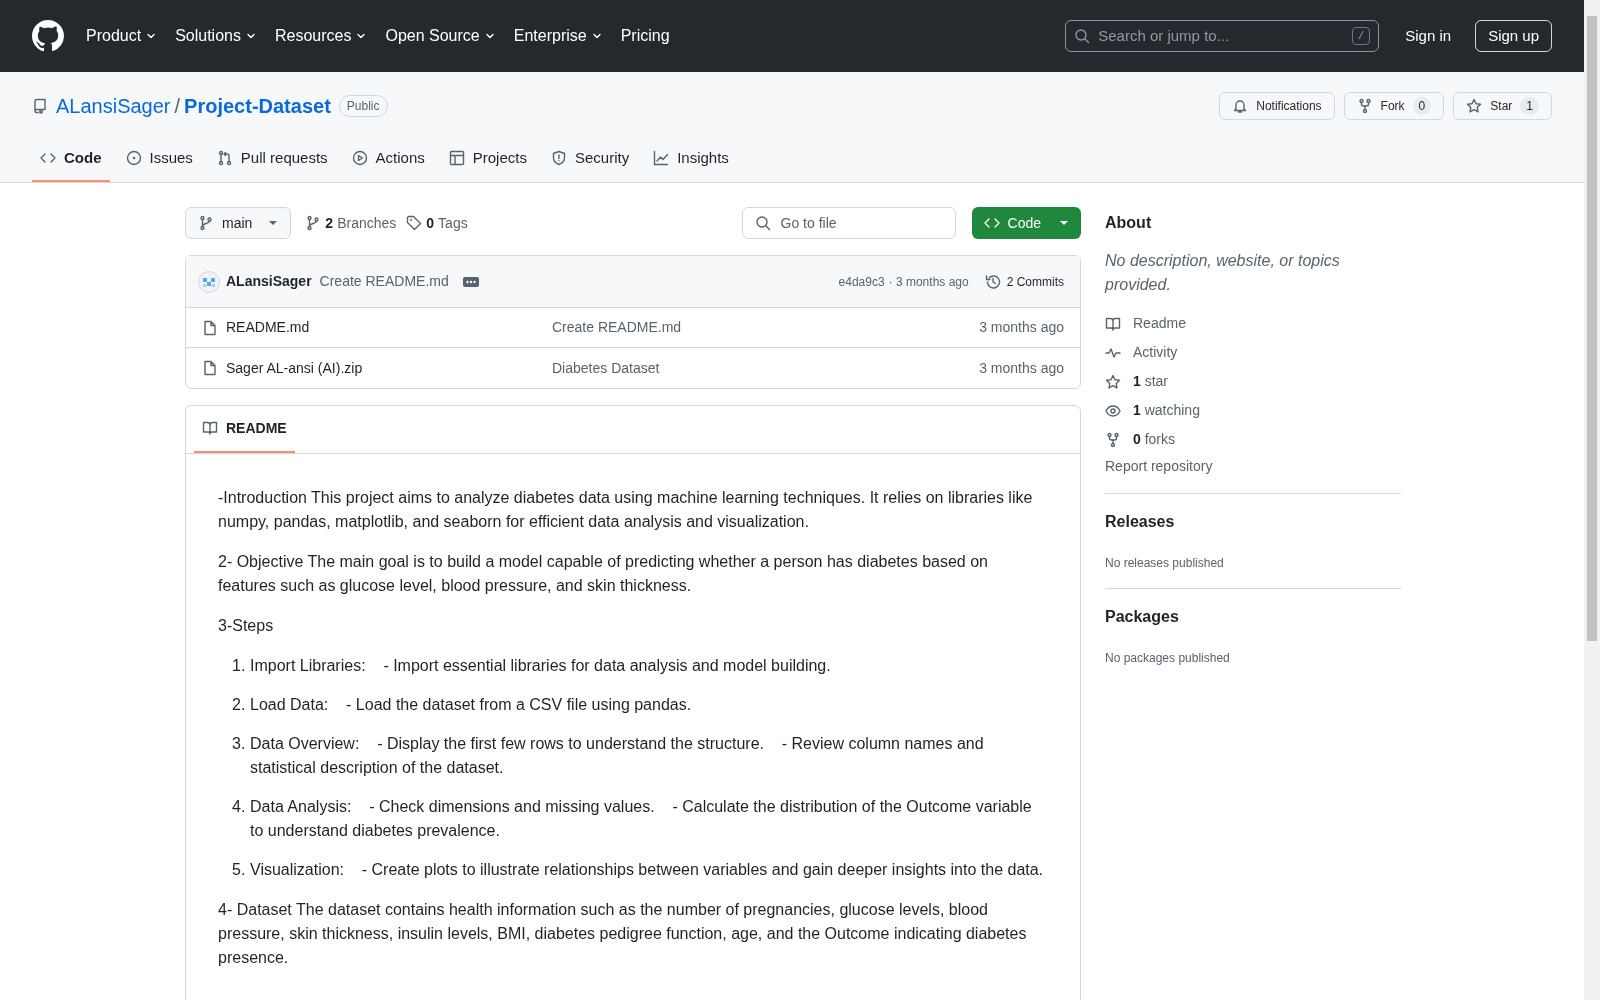  What do you see at coordinates (1223, 273) in the screenshot?
I see `about-description: No description, website, or topics provided.` at bounding box center [1223, 273].